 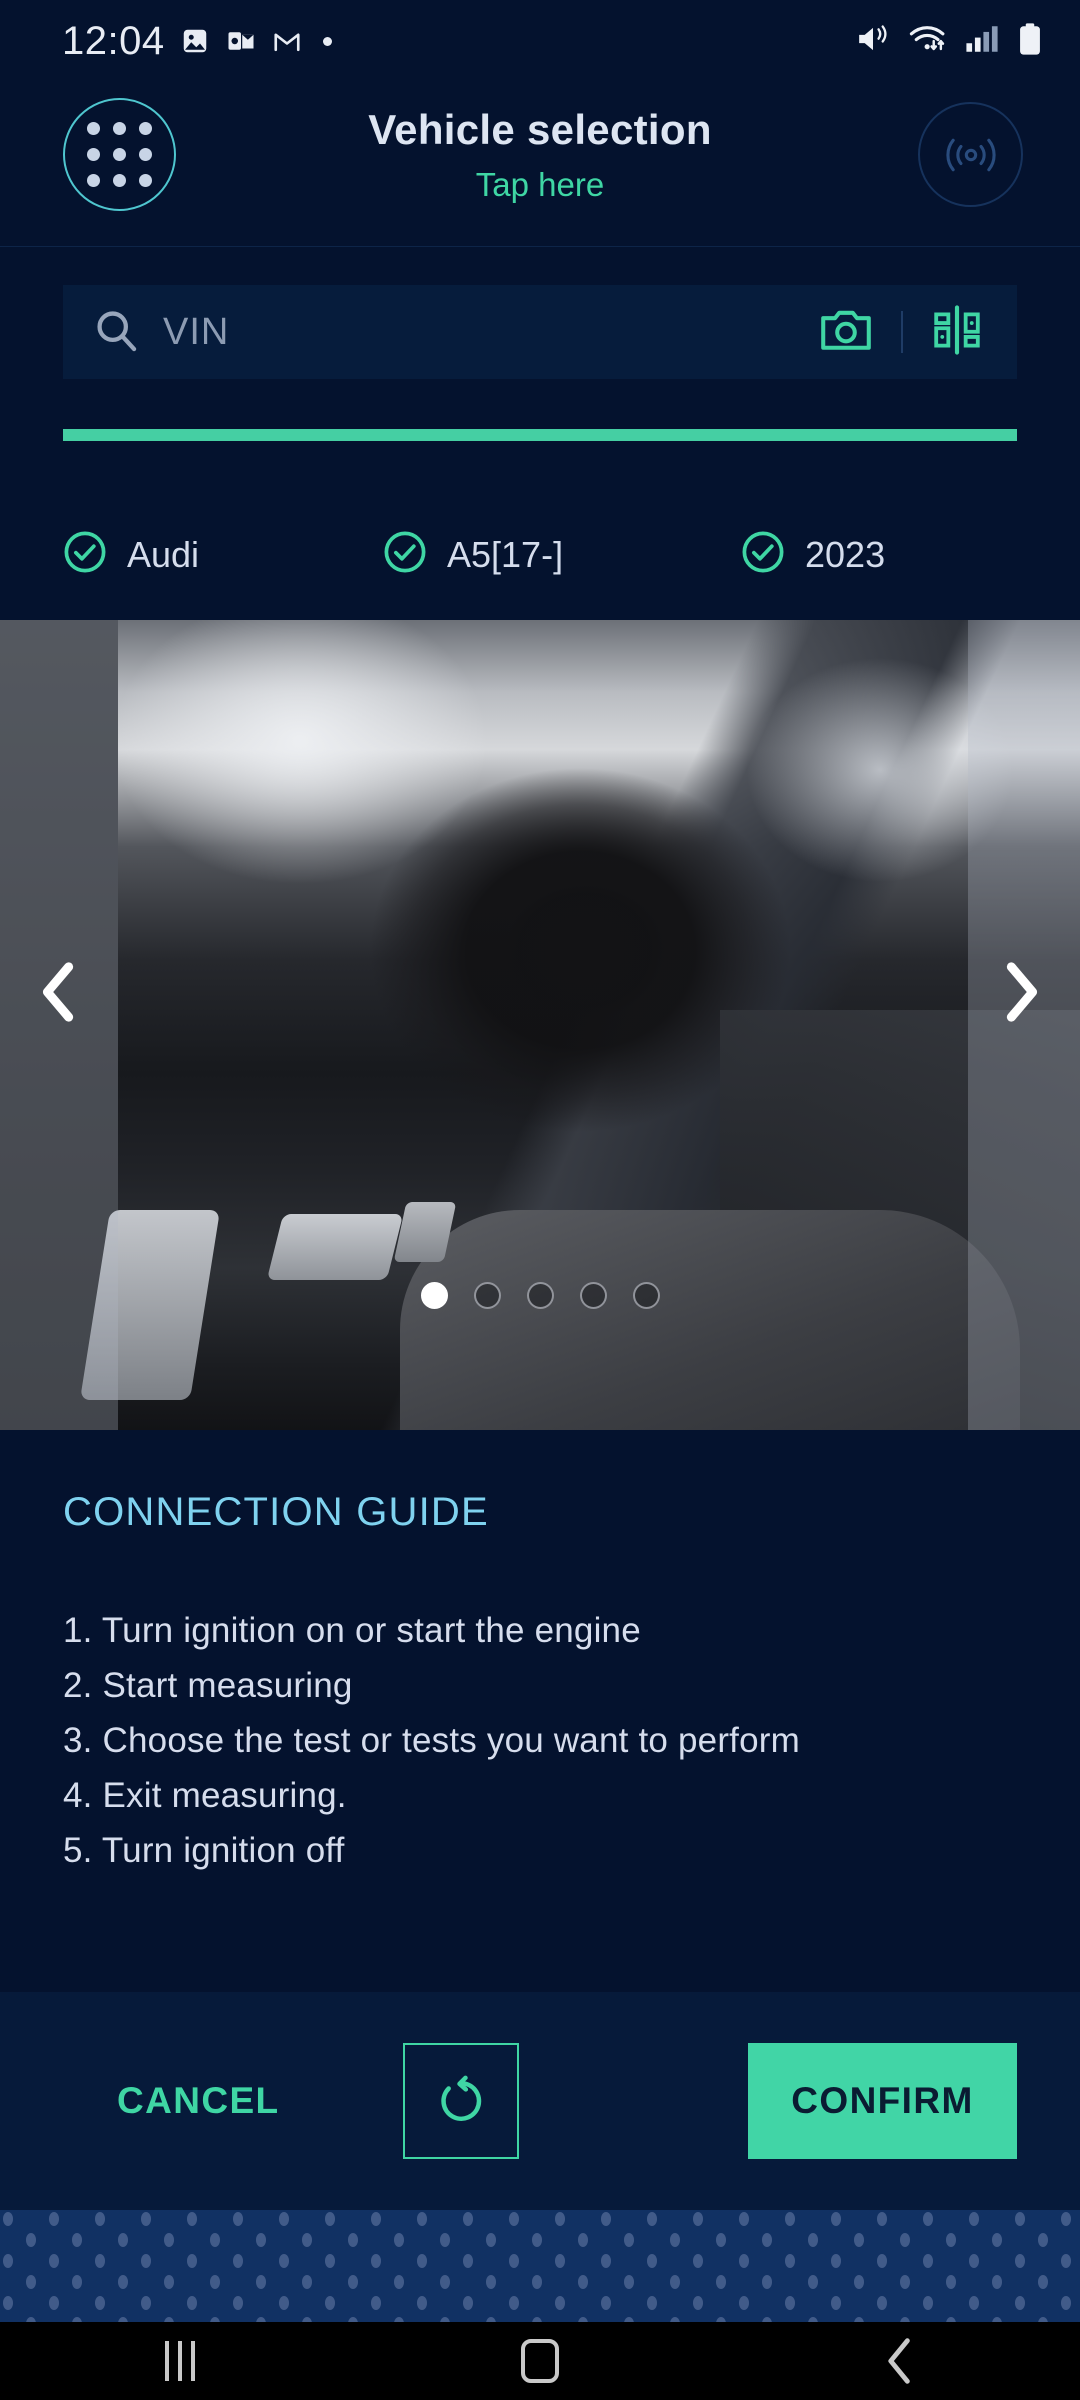 I want to click on status-bar-right, so click(x=949, y=41).